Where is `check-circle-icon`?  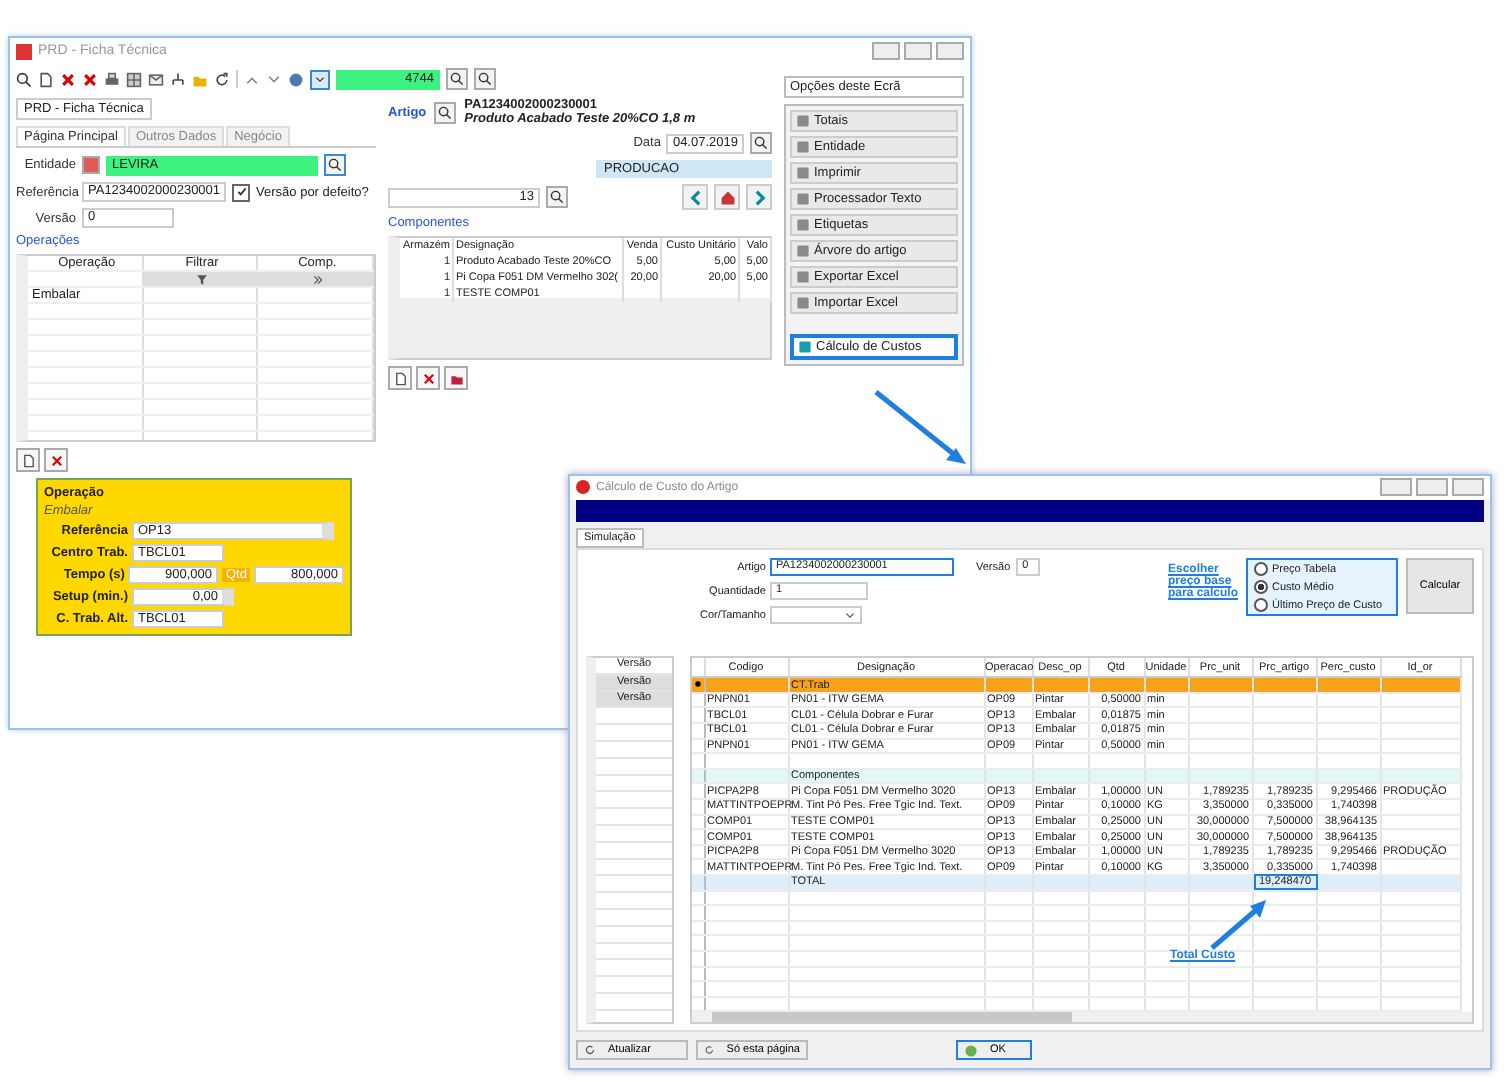 check-circle-icon is located at coordinates (971, 1050).